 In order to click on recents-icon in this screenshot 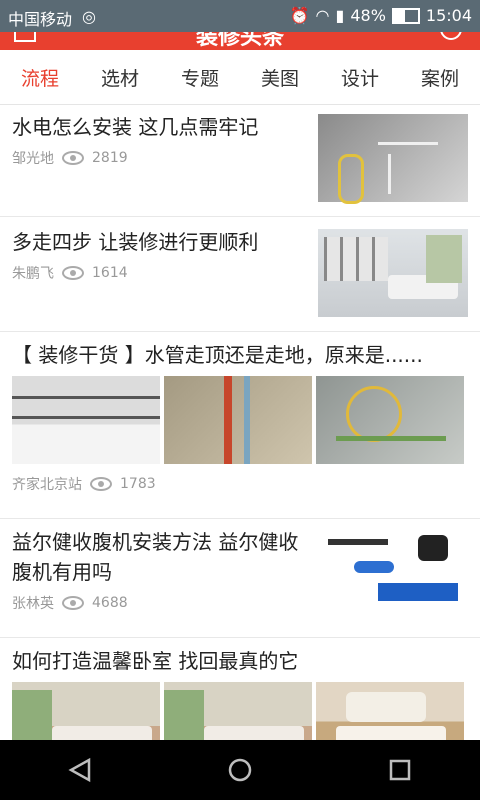, I will do `click(400, 770)`.